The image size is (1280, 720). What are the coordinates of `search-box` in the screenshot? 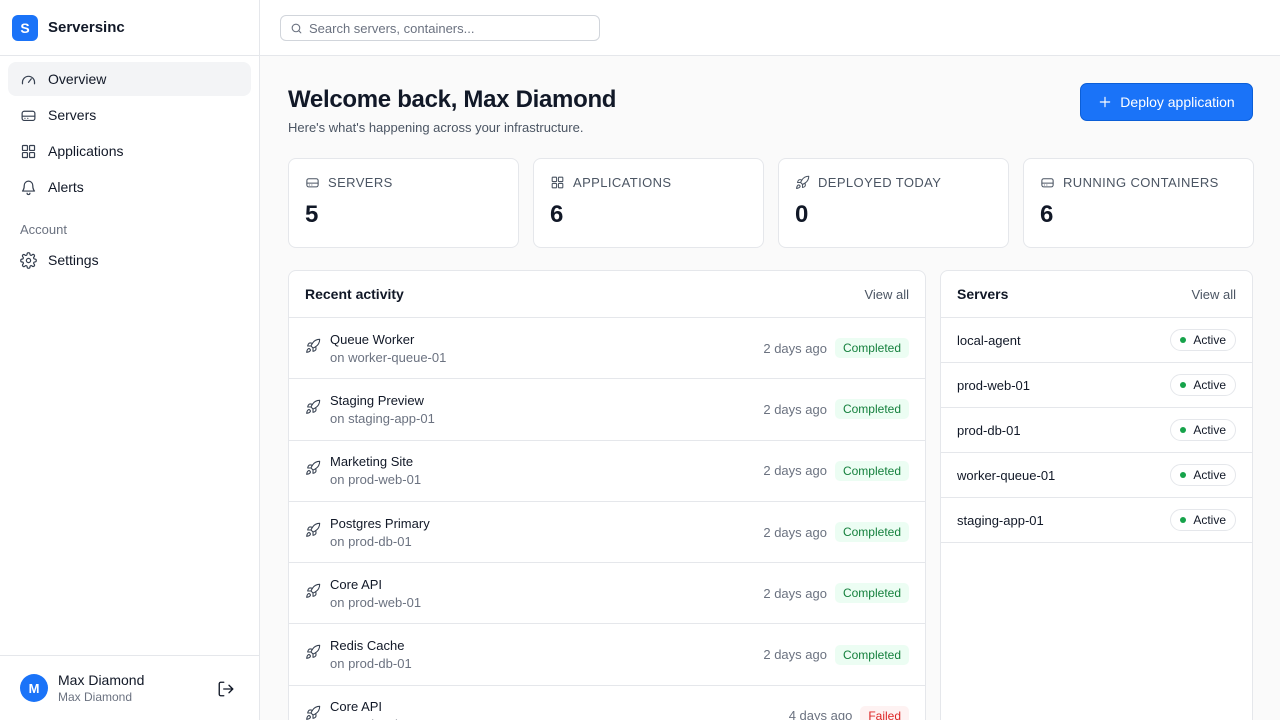 It's located at (440, 28).